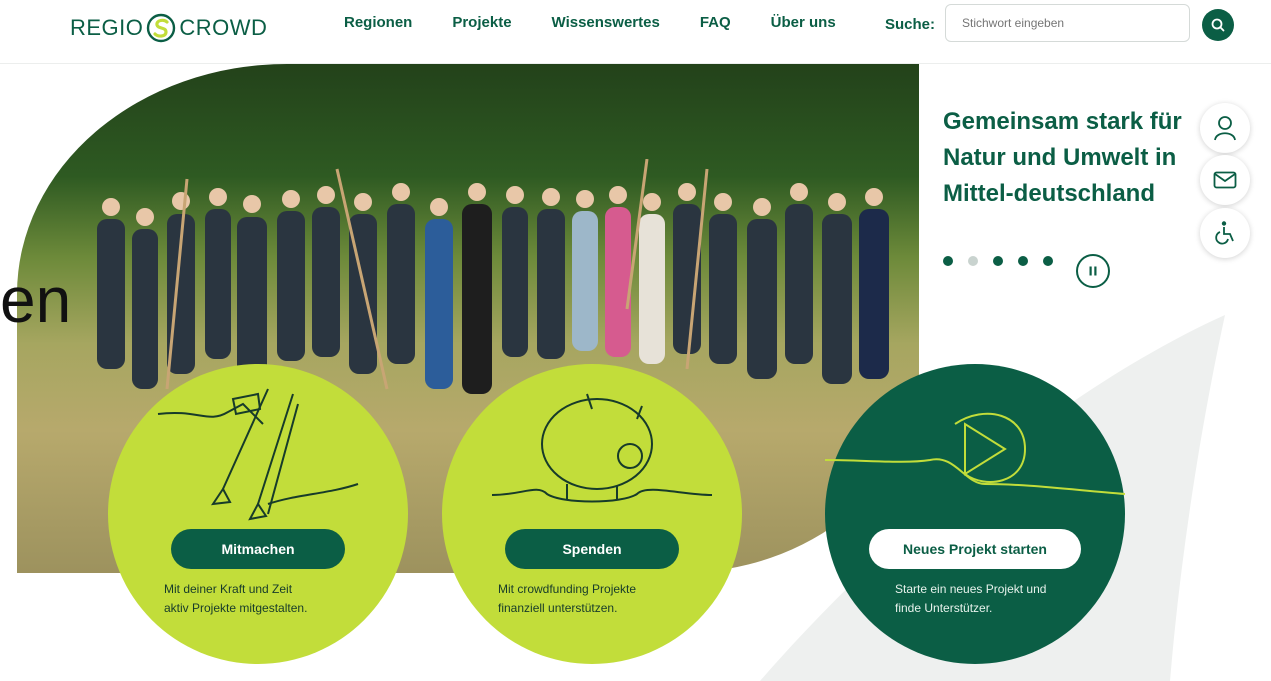 Image resolution: width=1271 pixels, height=681 pixels. What do you see at coordinates (944, 608) in the screenshot?
I see `neues-projekt-desc-line-2: finde Unterstützer.` at bounding box center [944, 608].